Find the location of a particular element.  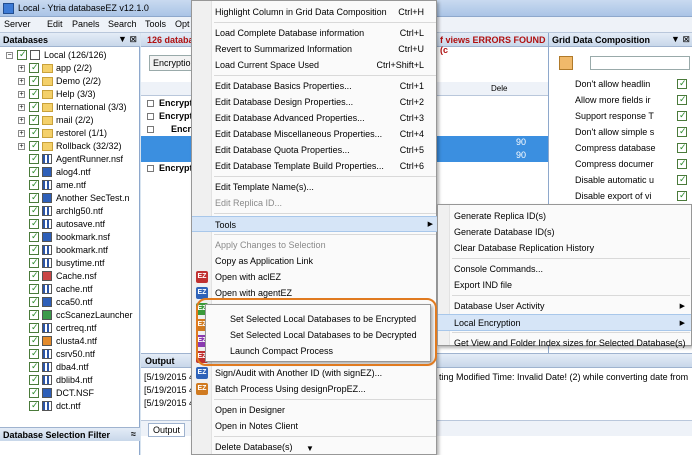

menu-panels: Panels is located at coordinates (86, 24).